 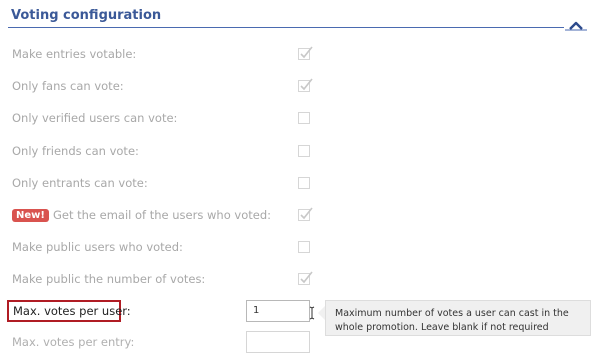 I want to click on max-votes-per-entry-label: Max. votes per entry:, so click(x=73, y=342).